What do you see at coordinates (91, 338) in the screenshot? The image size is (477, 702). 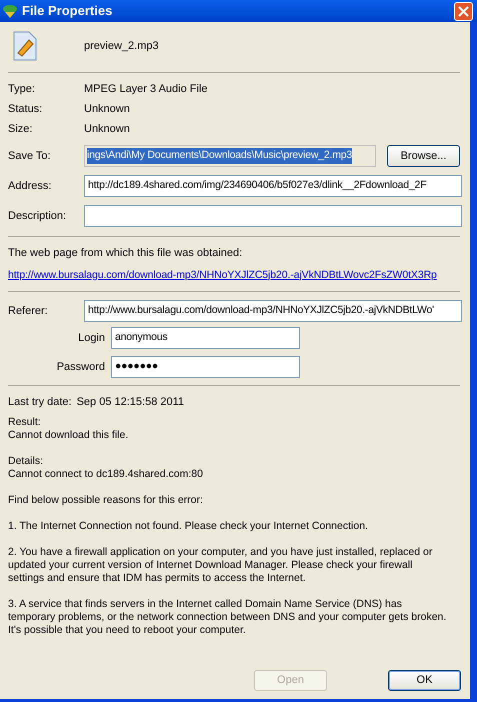 I see `field-label: Login` at bounding box center [91, 338].